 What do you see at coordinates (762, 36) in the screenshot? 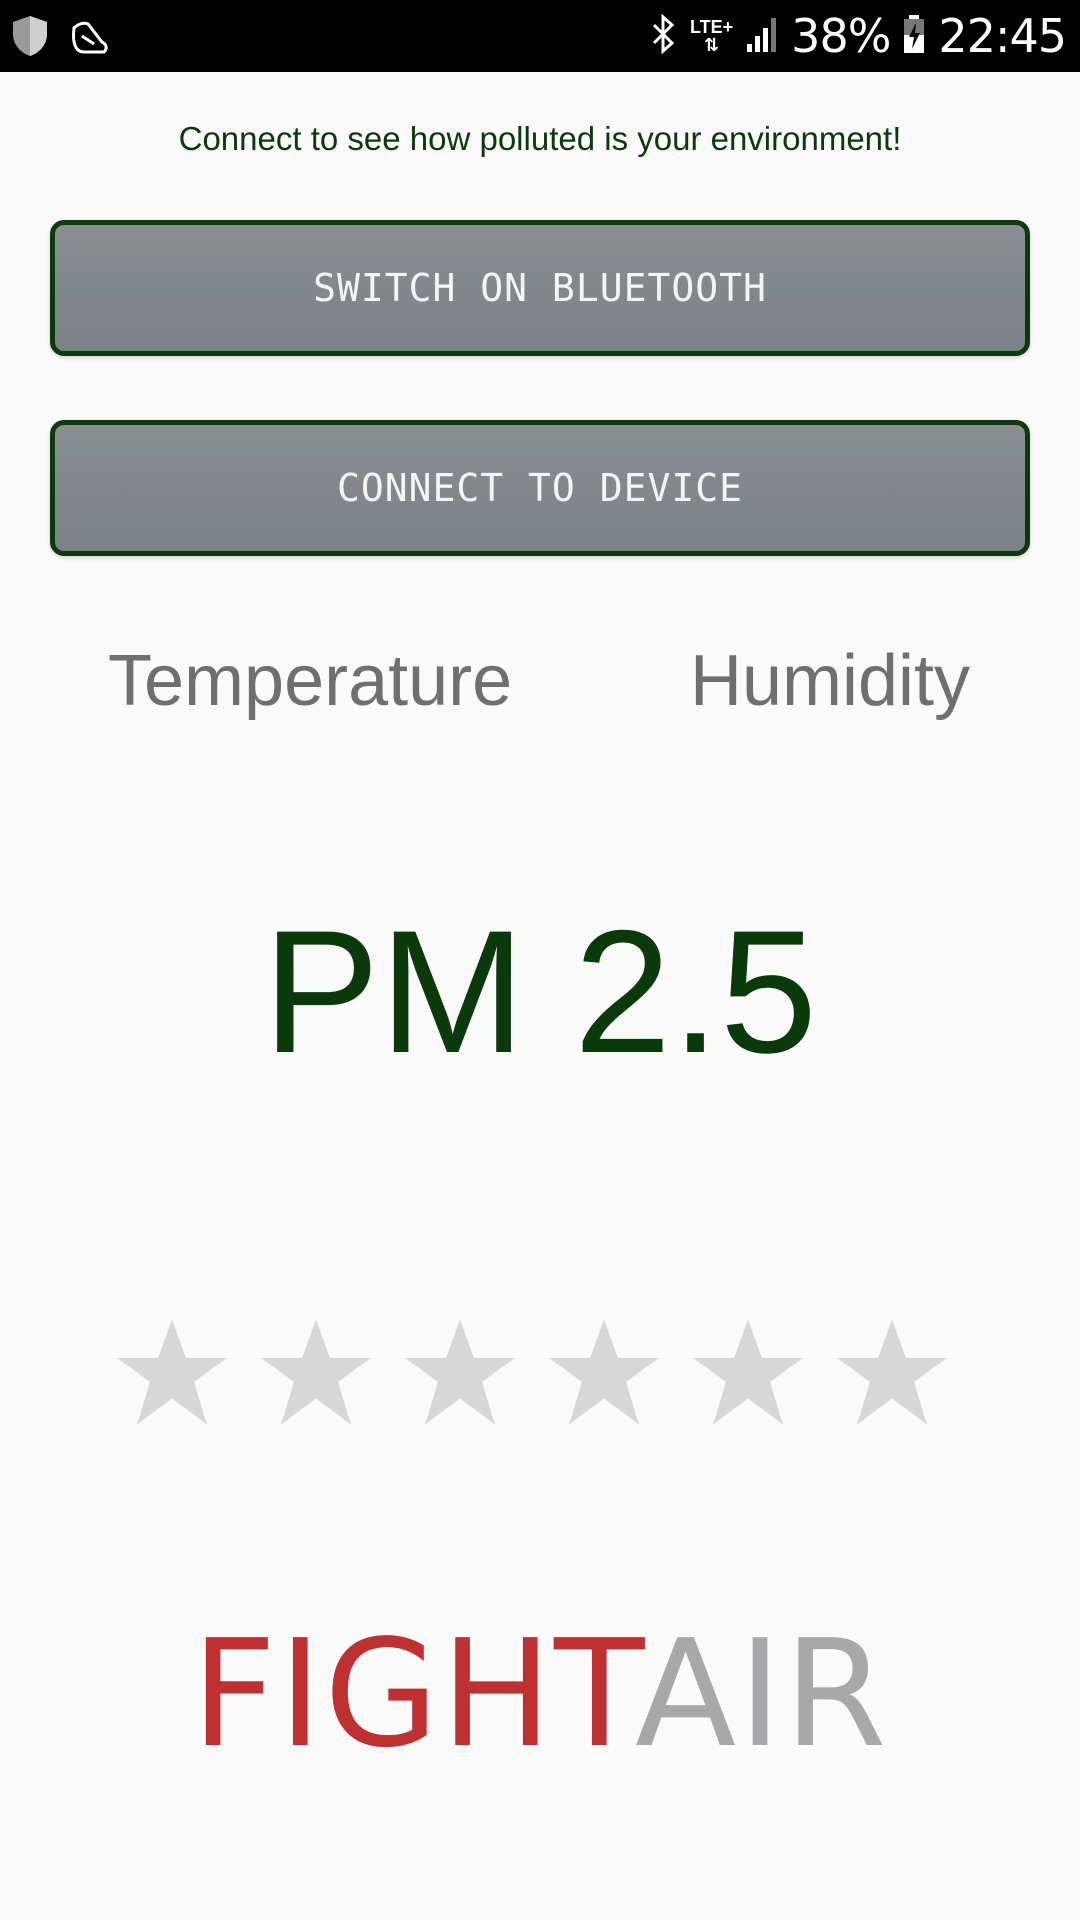
I see `signal-icon` at bounding box center [762, 36].